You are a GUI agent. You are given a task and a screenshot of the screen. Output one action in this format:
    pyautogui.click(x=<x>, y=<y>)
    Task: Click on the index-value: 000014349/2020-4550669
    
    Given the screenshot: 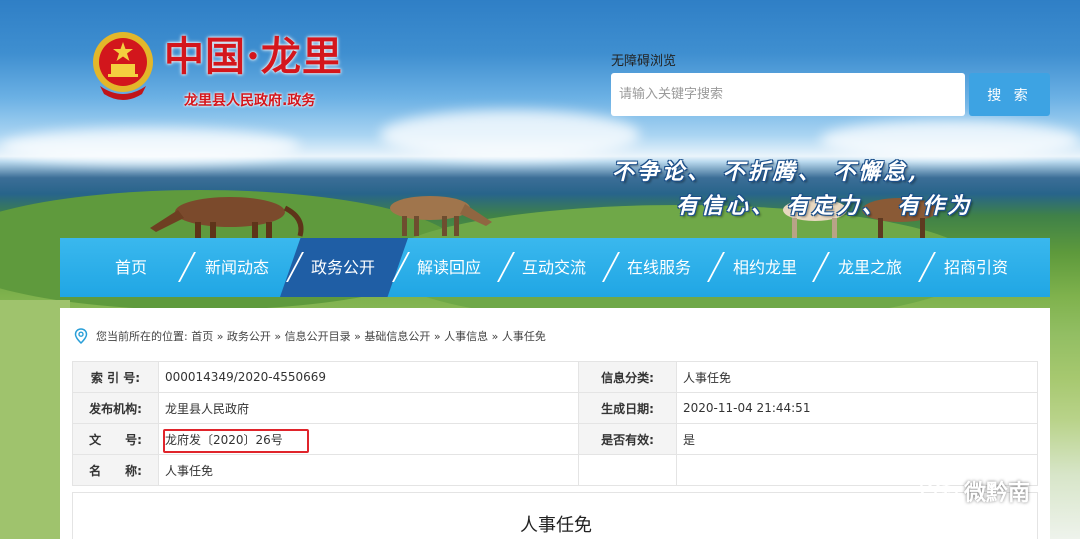 What is the action you would take?
    pyautogui.click(x=368, y=377)
    